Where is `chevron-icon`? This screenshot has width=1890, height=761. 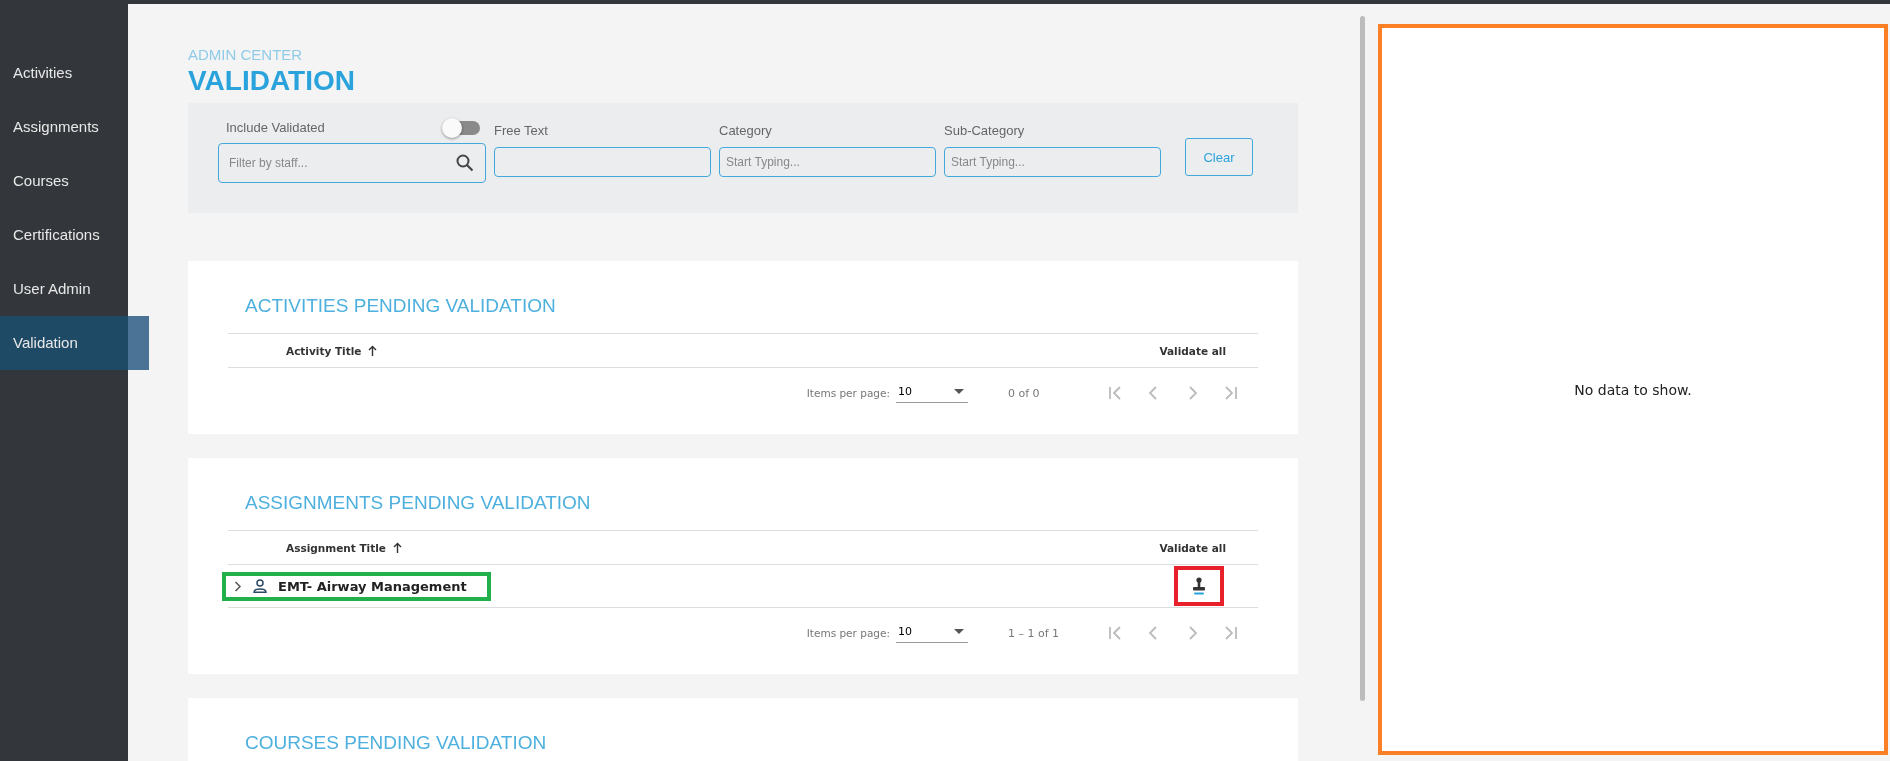
chevron-icon is located at coordinates (238, 586).